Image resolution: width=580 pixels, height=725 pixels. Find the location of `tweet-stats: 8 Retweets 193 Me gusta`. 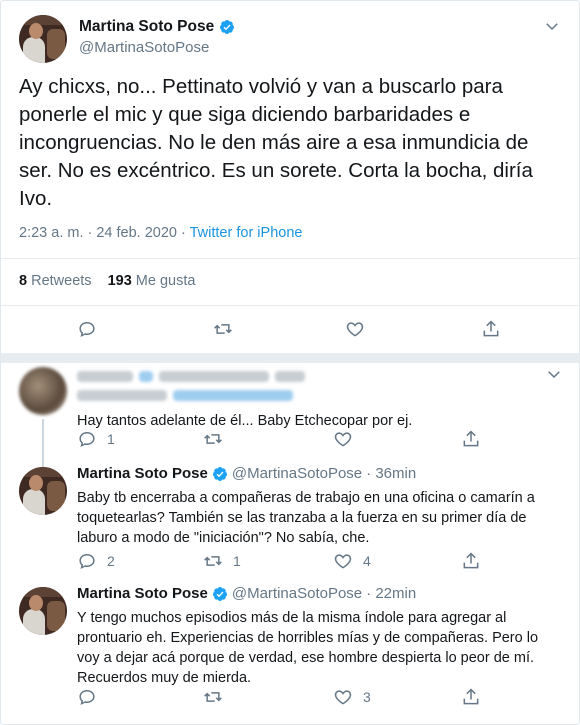

tweet-stats: 8 Retweets 193 Me gusta is located at coordinates (107, 281).